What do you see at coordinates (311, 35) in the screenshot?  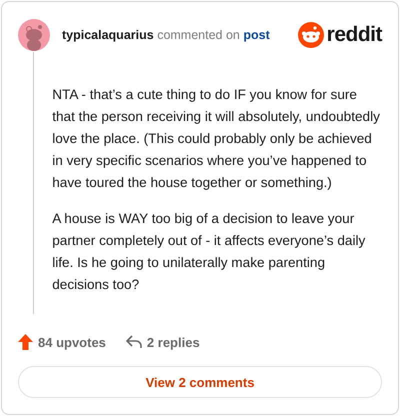 I see `alien-logo-icon` at bounding box center [311, 35].